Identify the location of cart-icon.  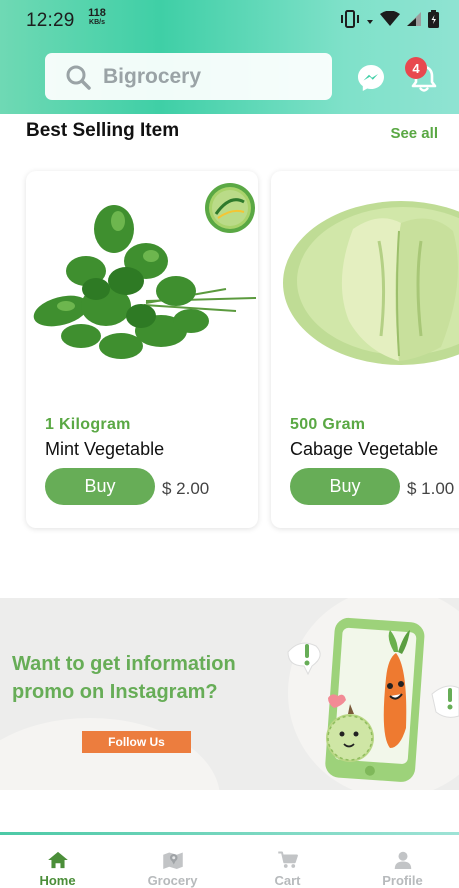
(287, 859).